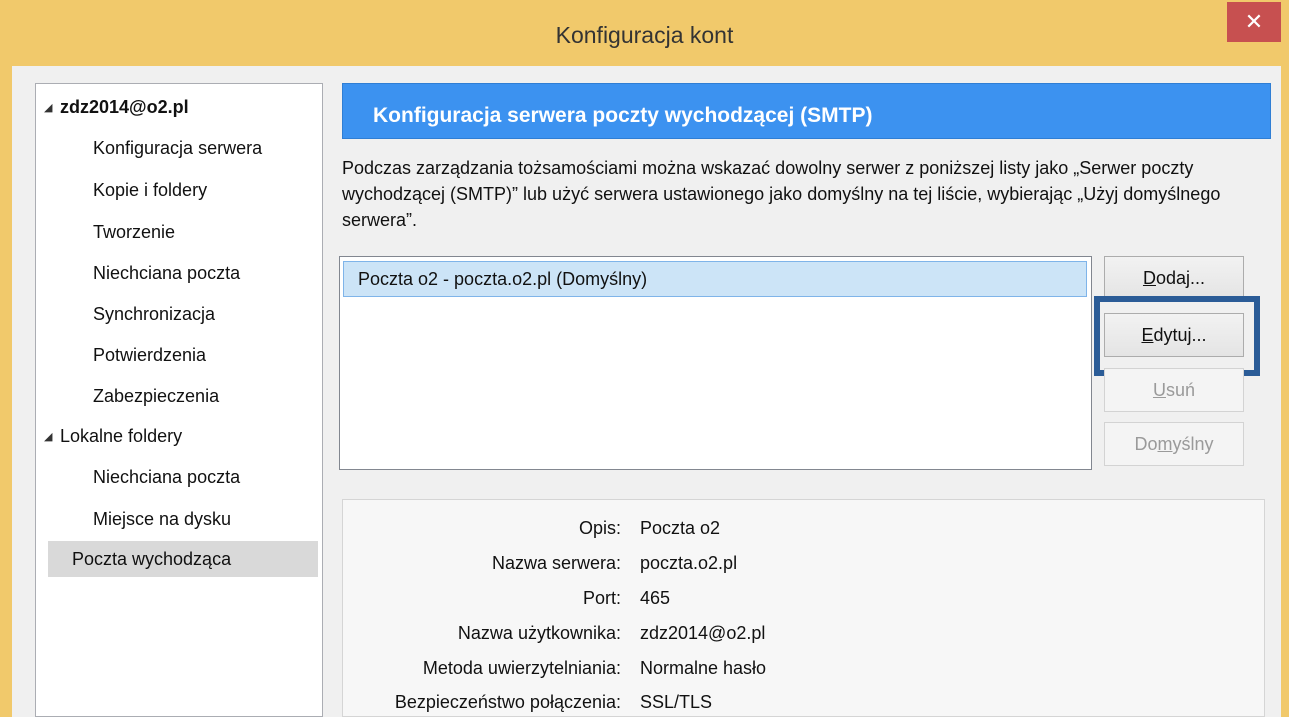 The image size is (1289, 717). Describe the element at coordinates (793, 700) in the screenshot. I see `detail-row-security: Bezpieczeństwo połączenia: SSL/TLS` at that location.